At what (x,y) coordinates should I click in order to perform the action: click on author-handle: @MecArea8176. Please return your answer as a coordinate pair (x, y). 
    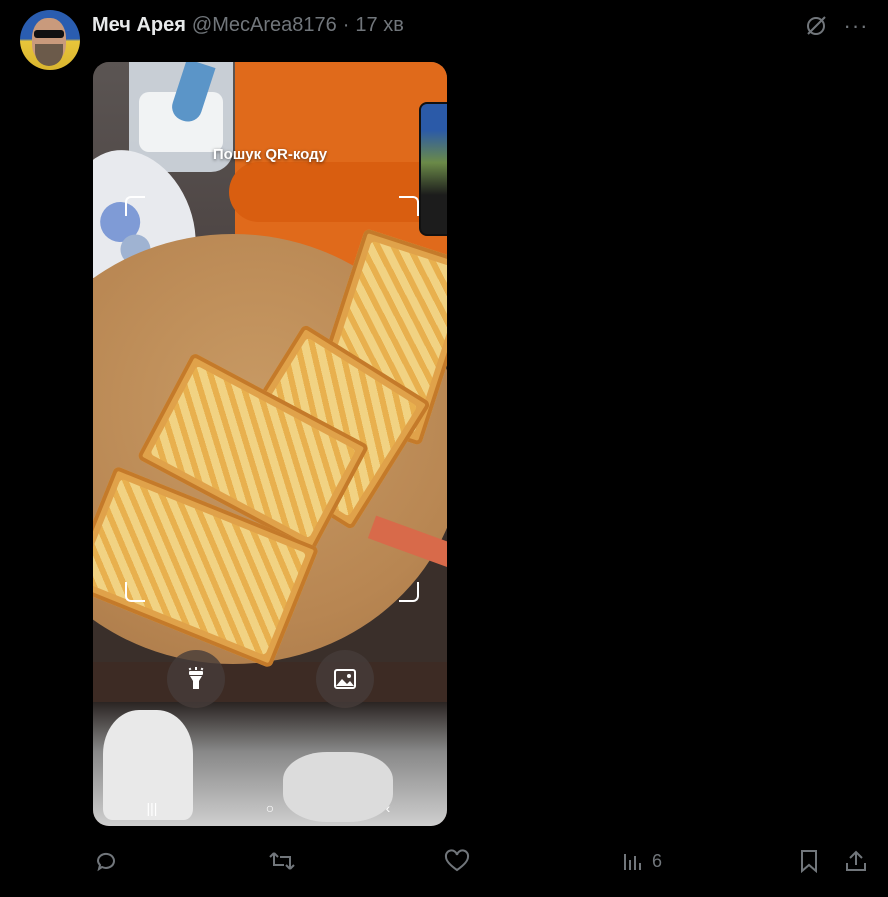
    Looking at the image, I should click on (264, 25).